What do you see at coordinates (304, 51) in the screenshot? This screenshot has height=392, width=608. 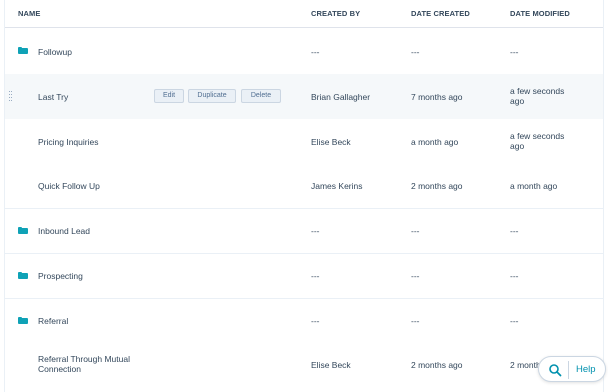 I see `table-row: Followup --- --- ---` at bounding box center [304, 51].